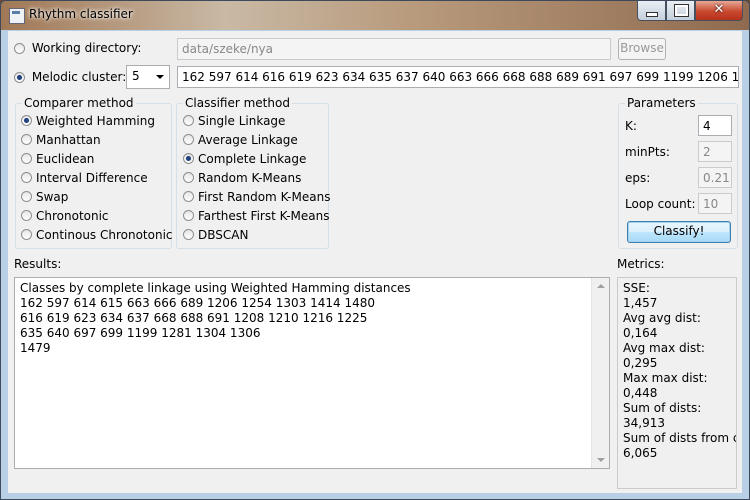 The height and width of the screenshot is (500, 750). I want to click on melodic-cluster-dropdown: 5, so click(148, 77).